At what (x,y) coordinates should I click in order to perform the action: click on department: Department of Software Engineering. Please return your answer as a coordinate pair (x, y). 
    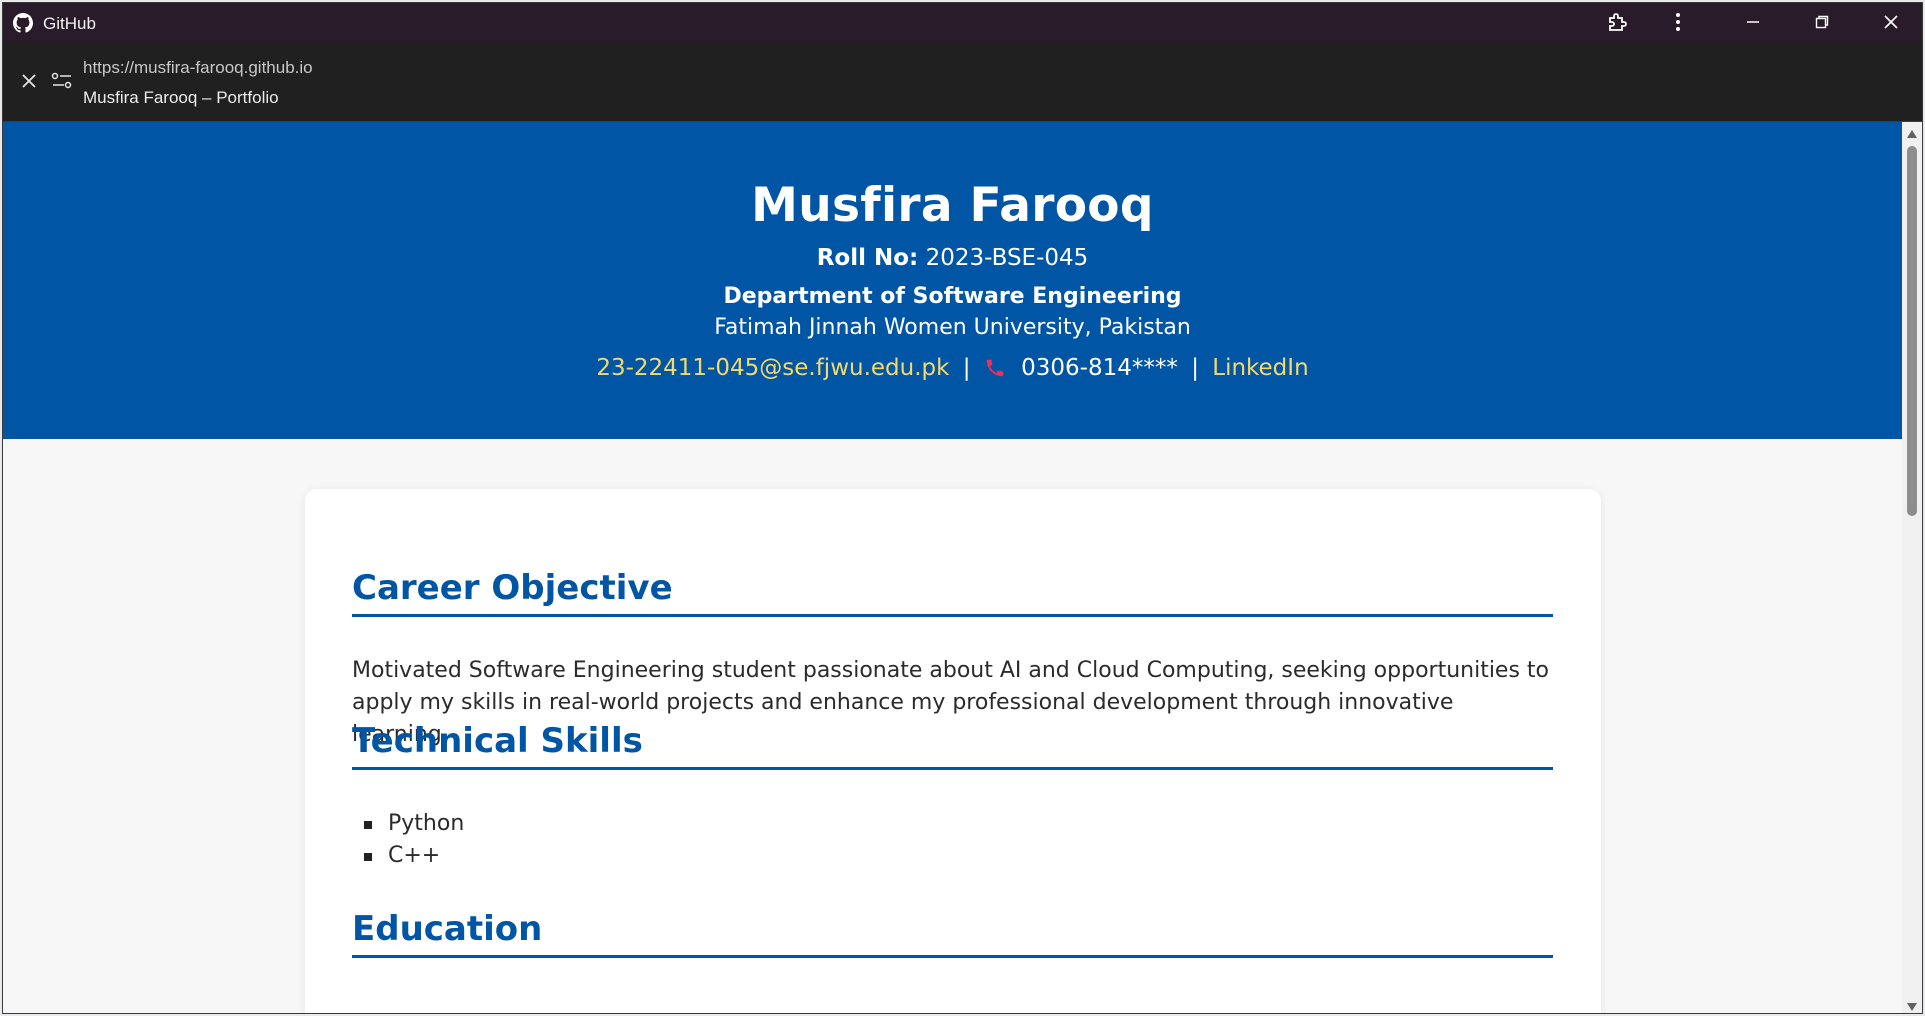
    Looking at the image, I should click on (952, 296).